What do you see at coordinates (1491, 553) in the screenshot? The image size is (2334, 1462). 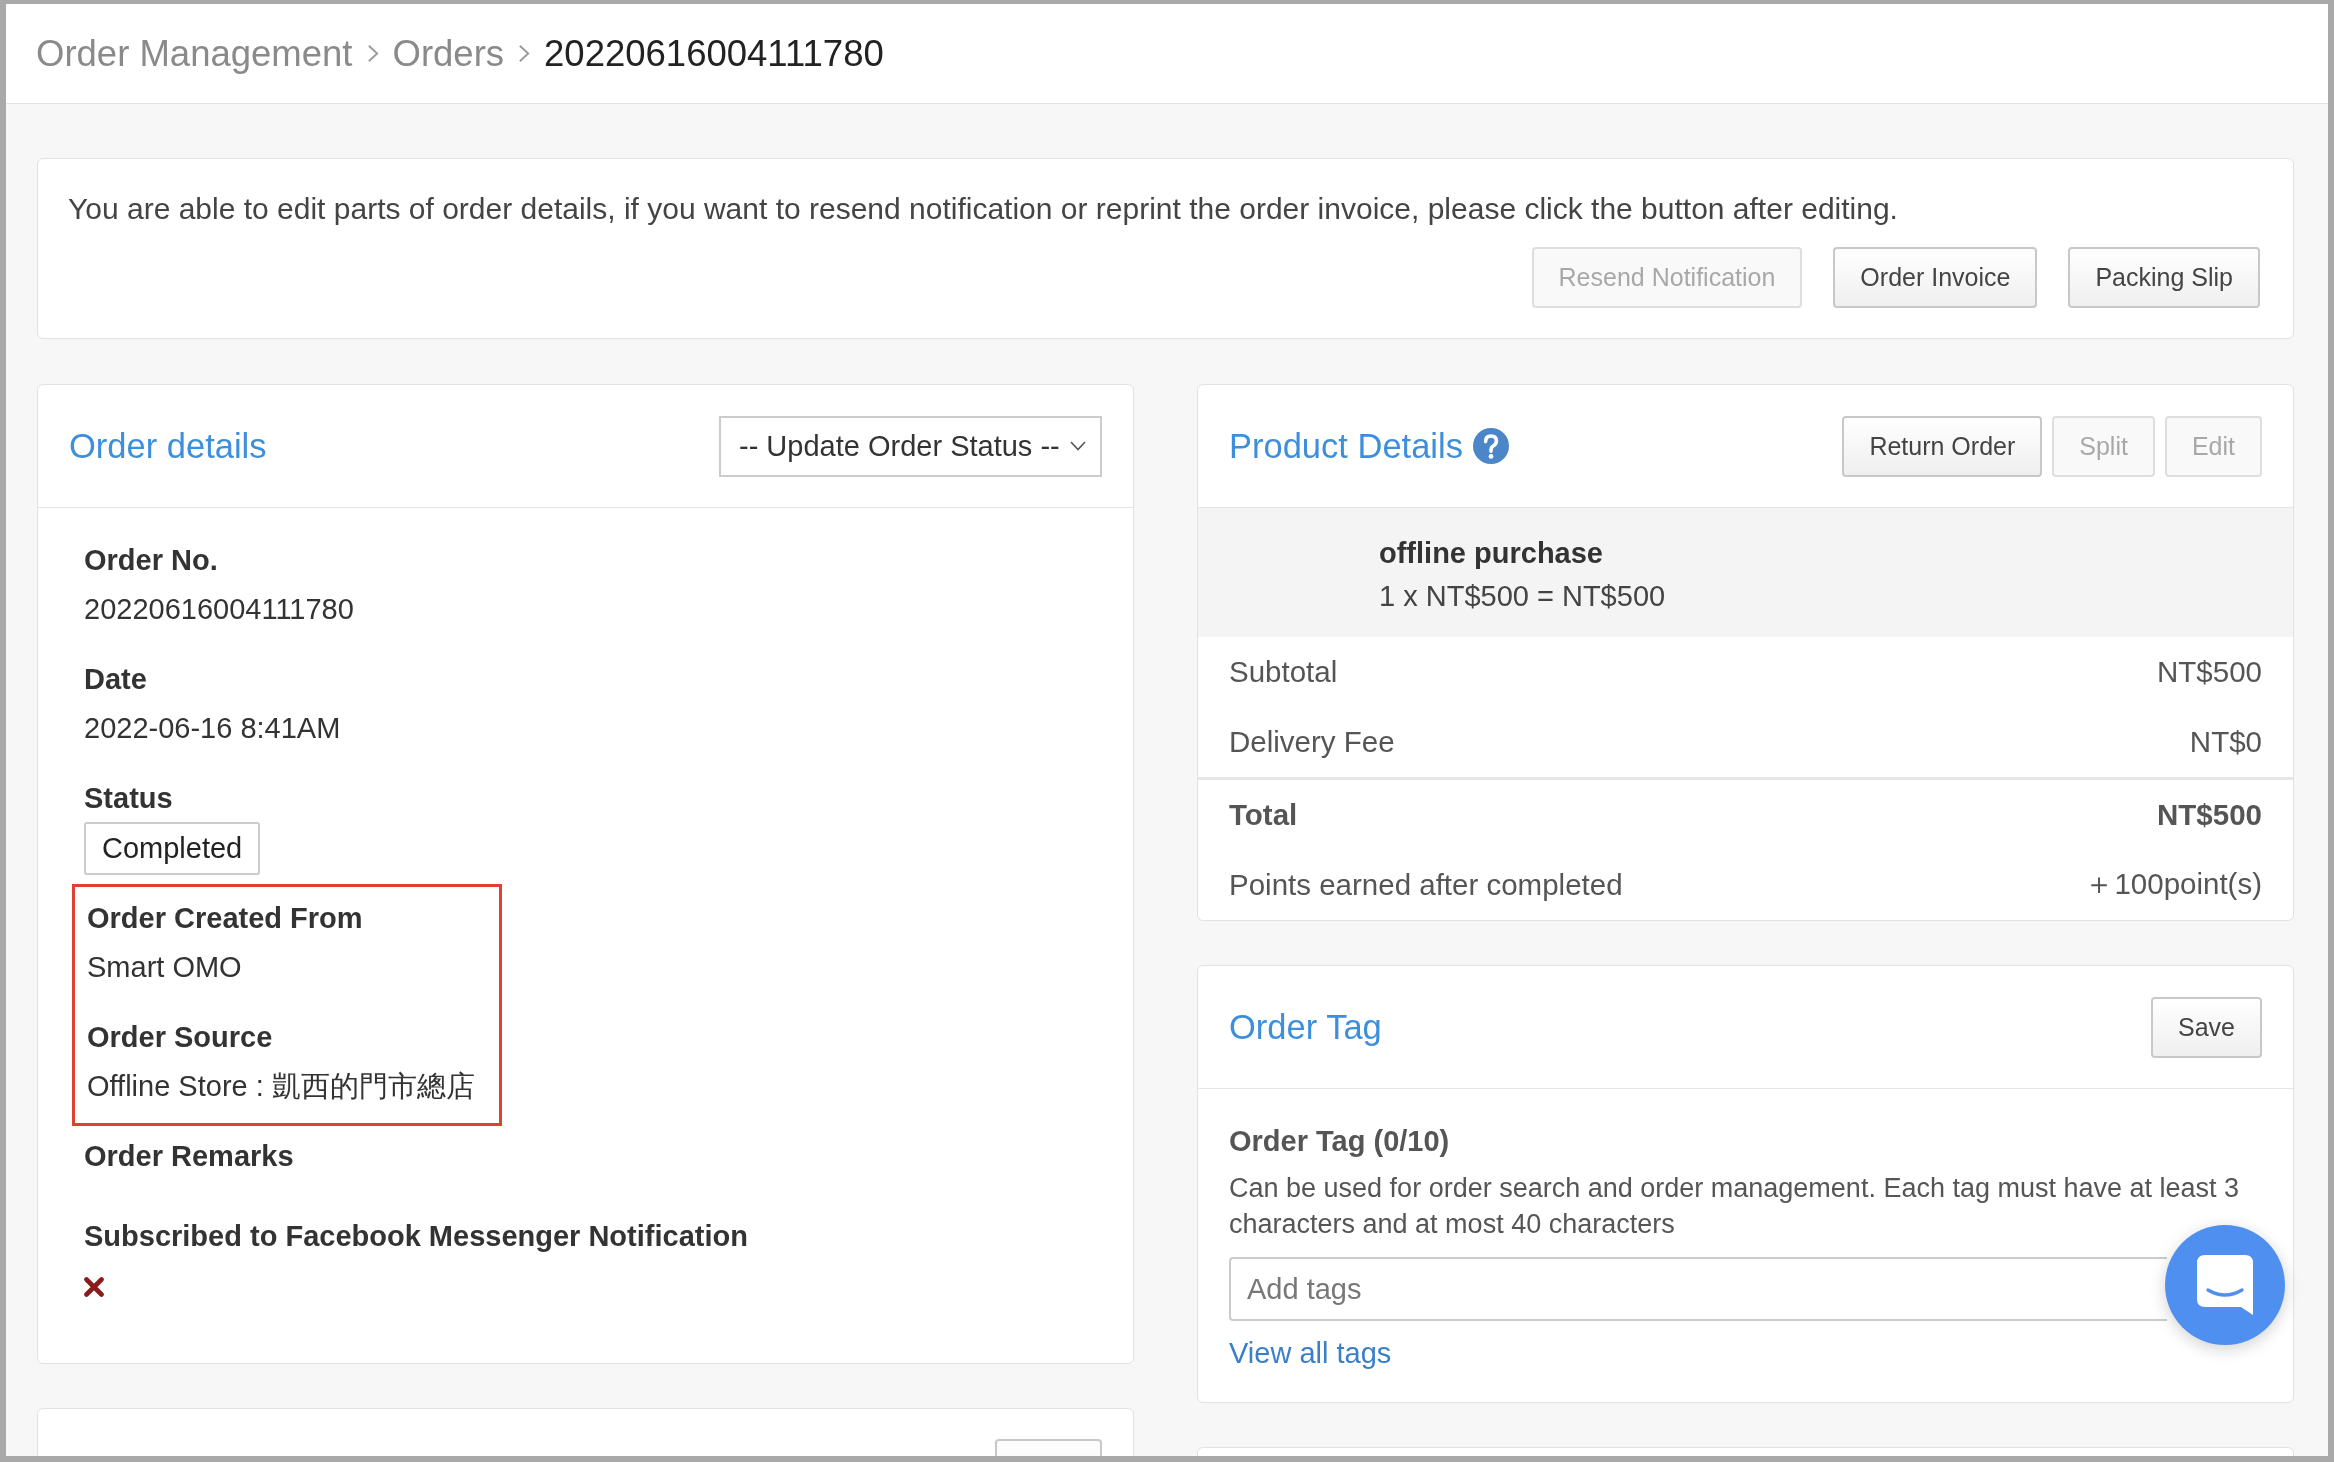 I see `product-name: offline purchase` at bounding box center [1491, 553].